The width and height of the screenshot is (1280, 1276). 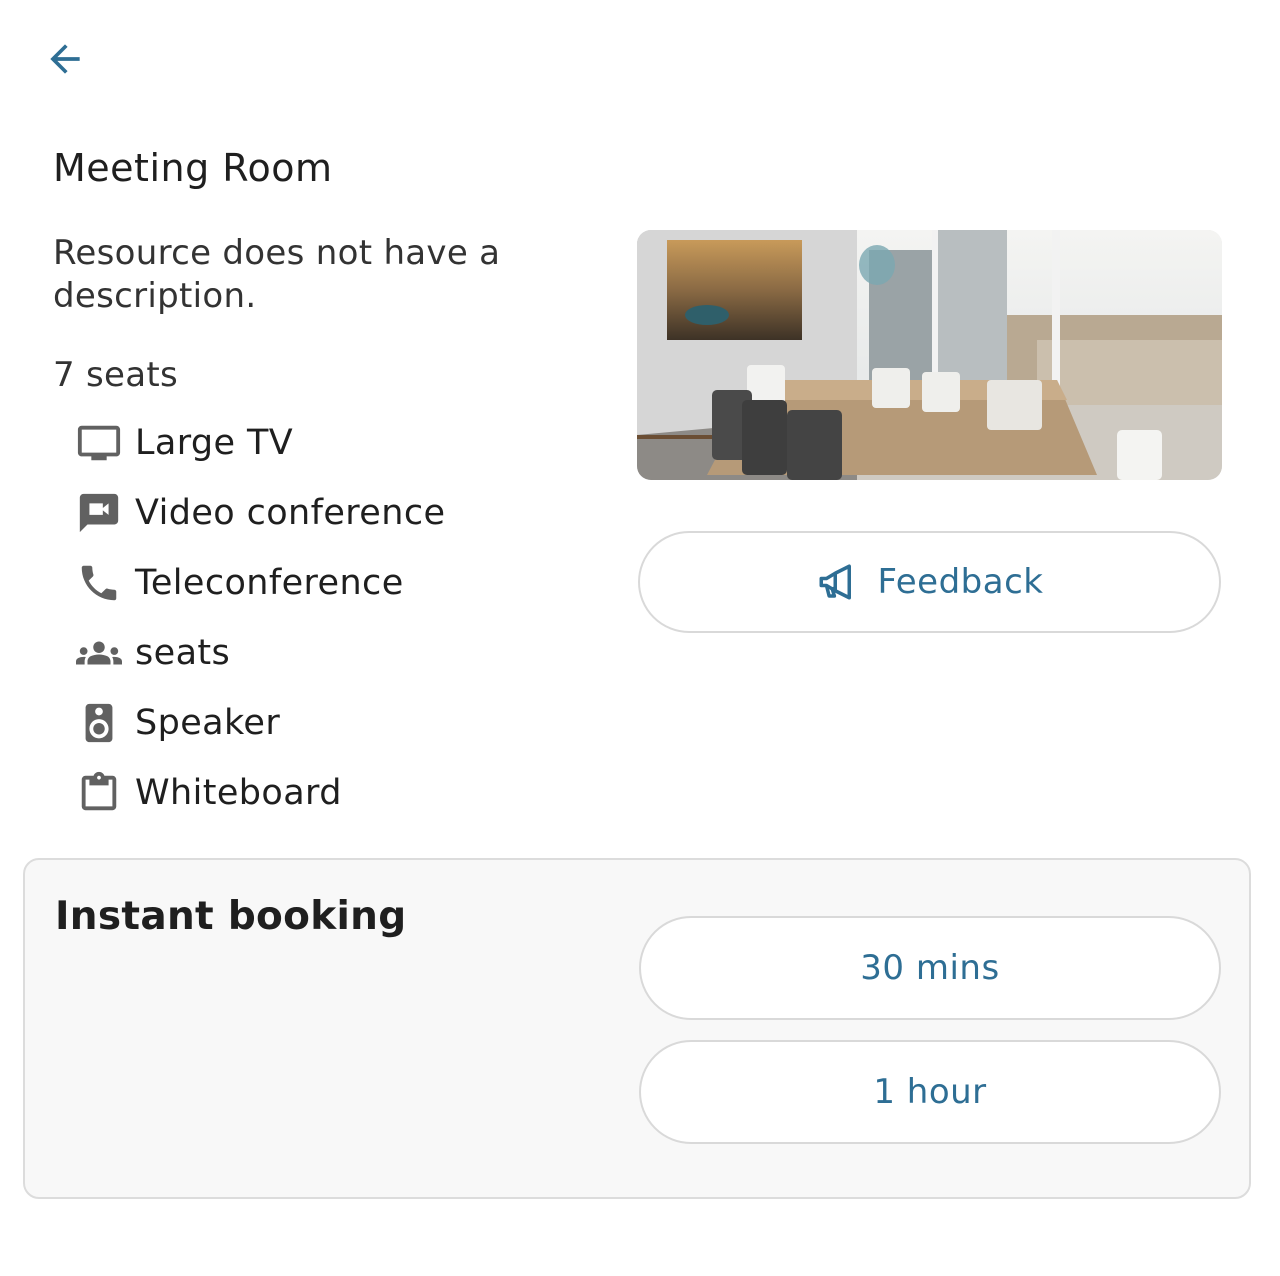 I want to click on tv-icon, so click(x=99, y=443).